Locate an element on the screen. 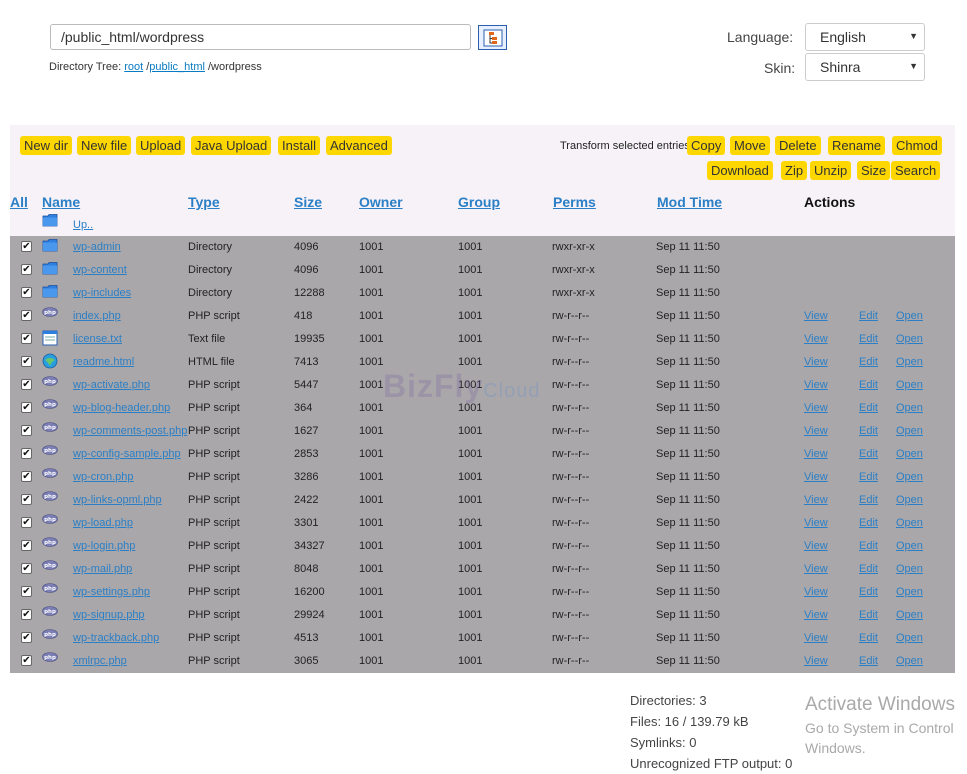 The image size is (967, 774). file-name-link: wp-cron.php is located at coordinates (103, 477).